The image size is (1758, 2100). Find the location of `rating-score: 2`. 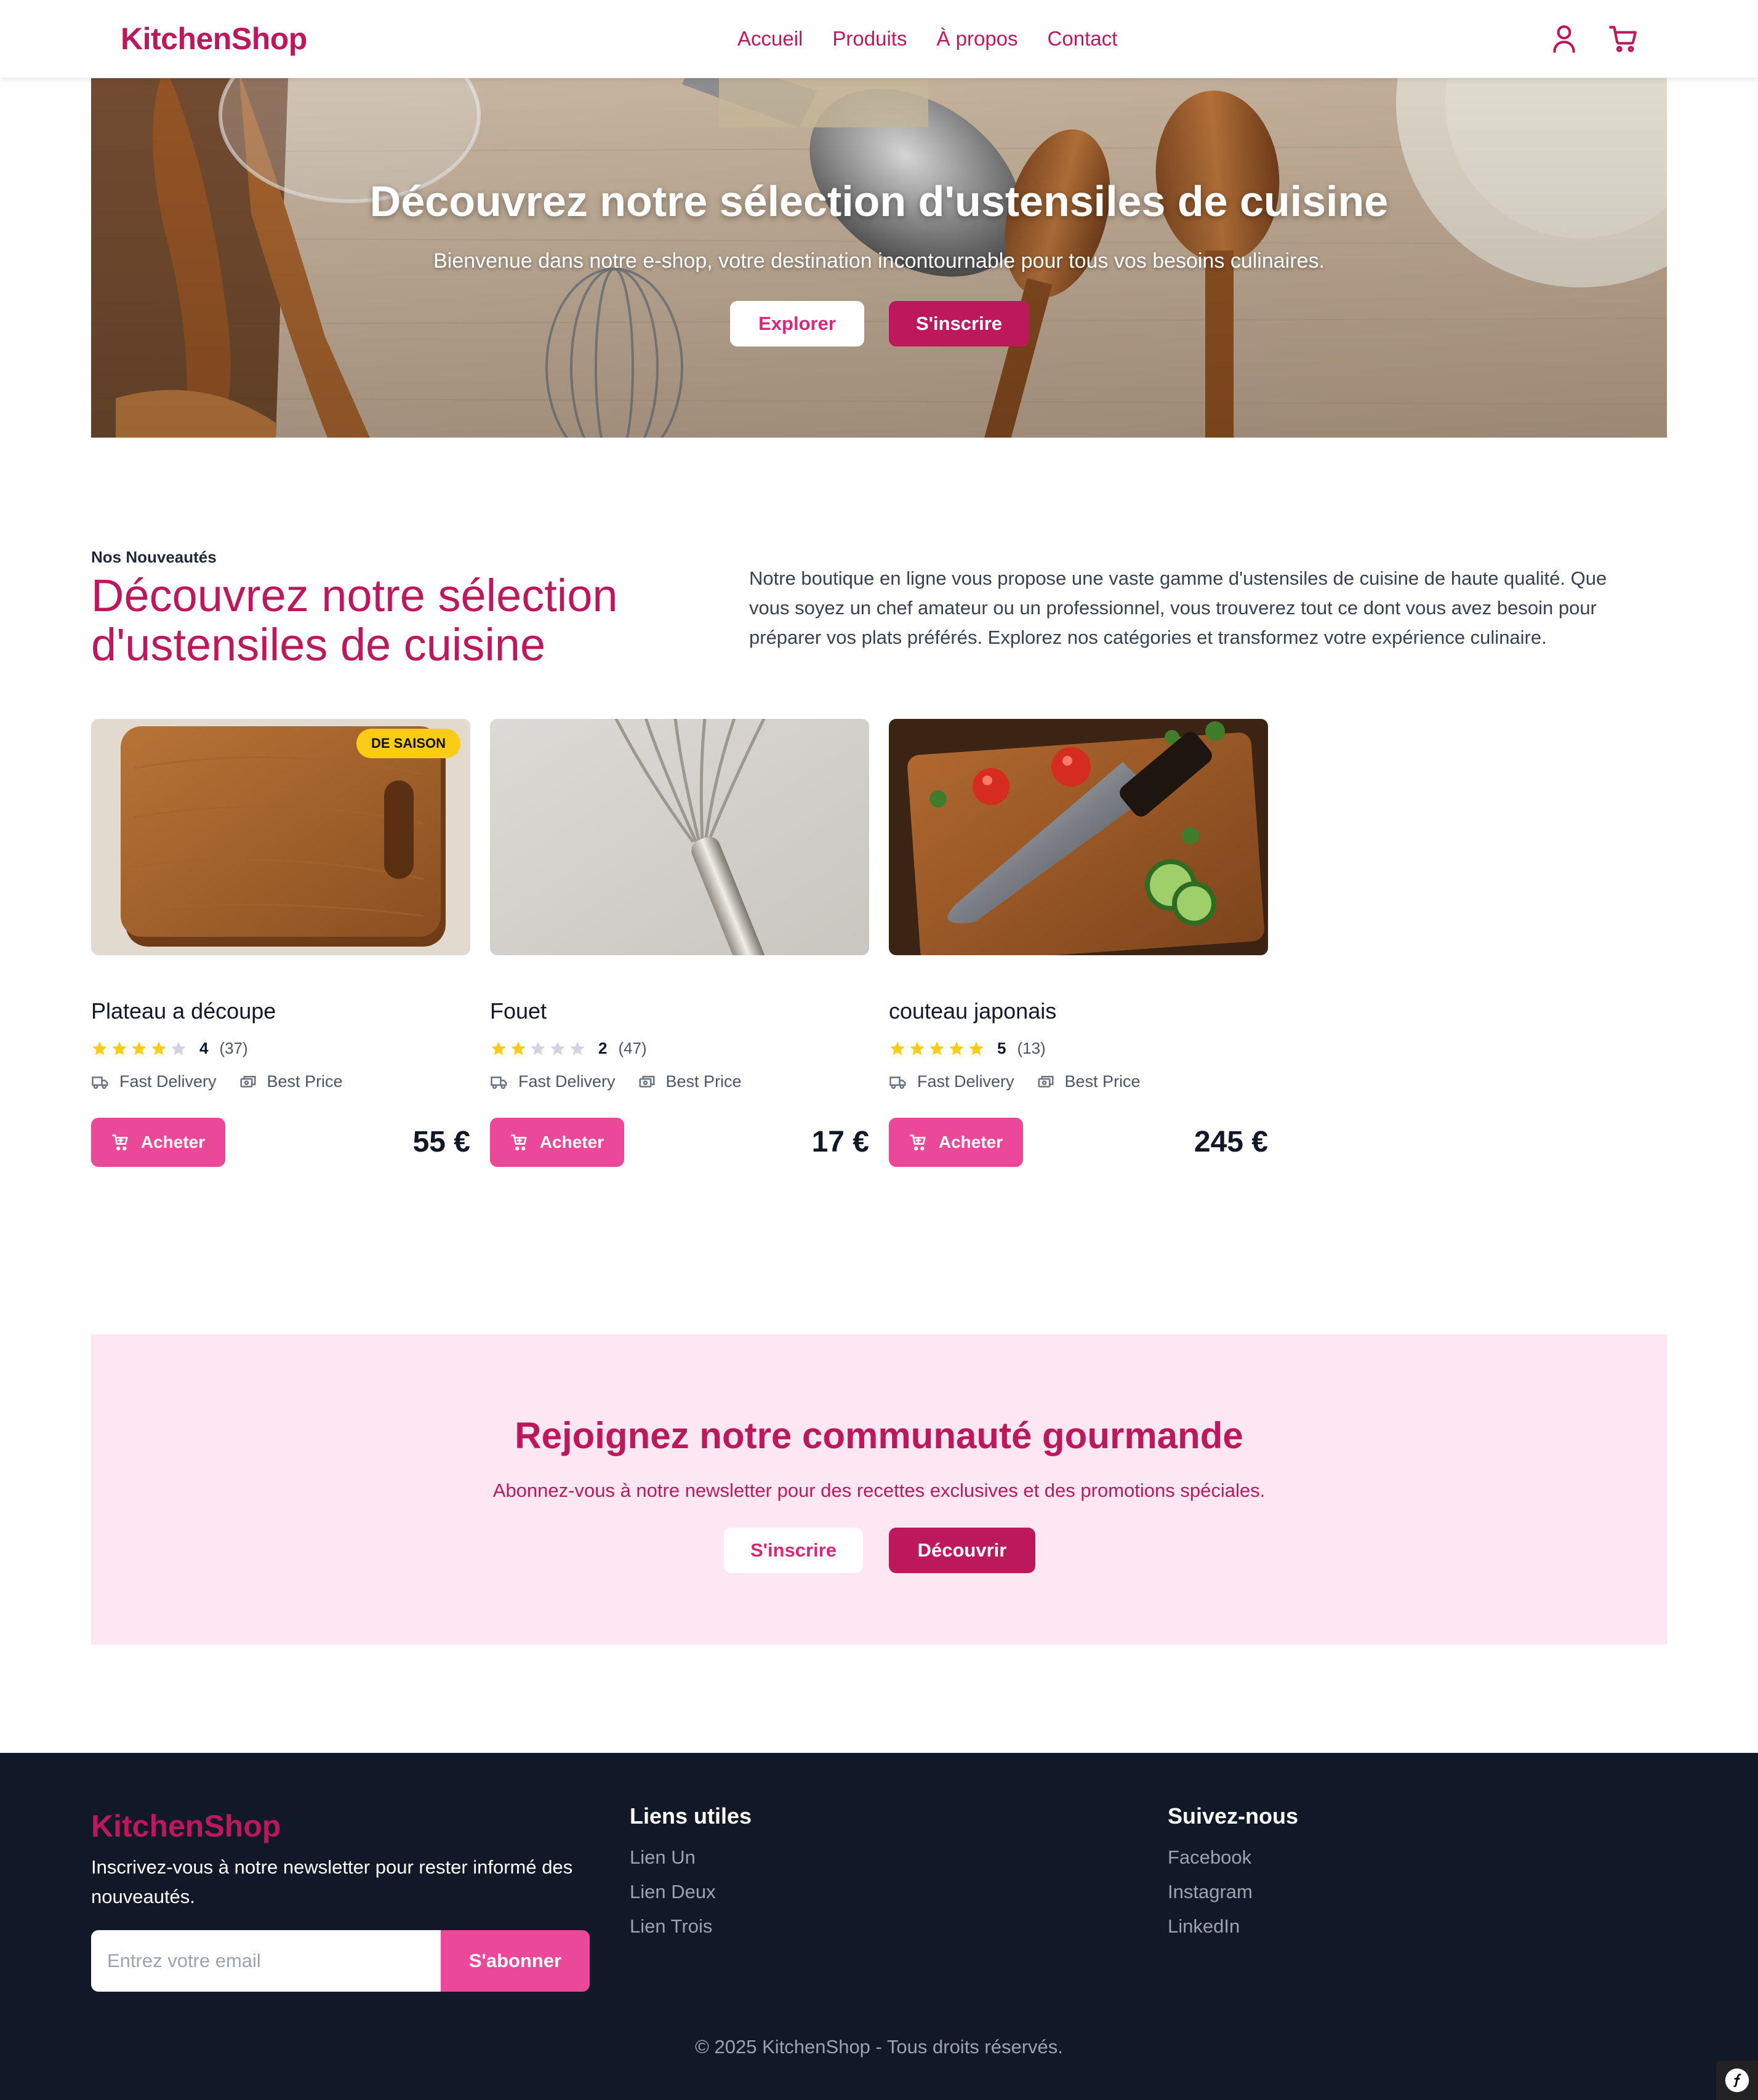

rating-score: 2 is located at coordinates (603, 1048).